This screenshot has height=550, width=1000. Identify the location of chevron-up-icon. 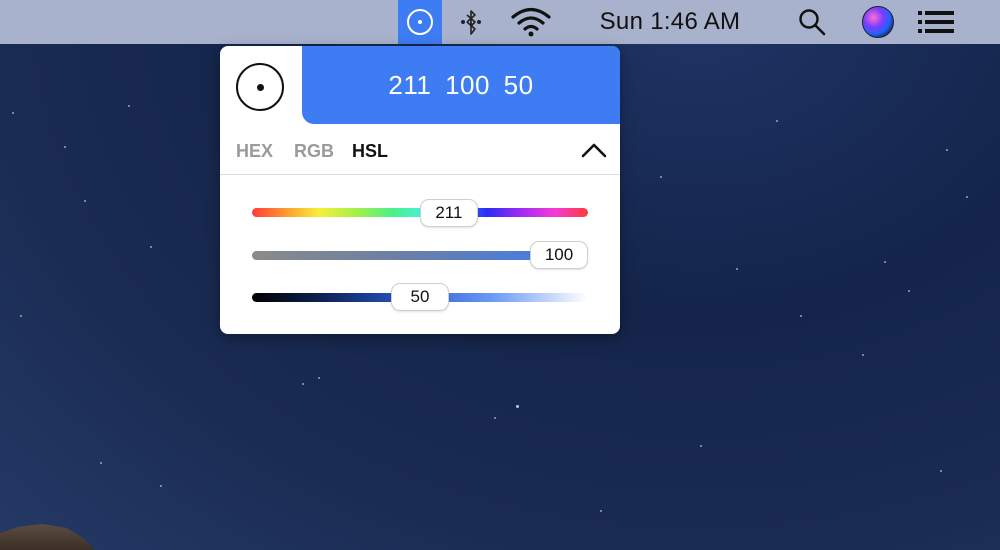
(594, 150).